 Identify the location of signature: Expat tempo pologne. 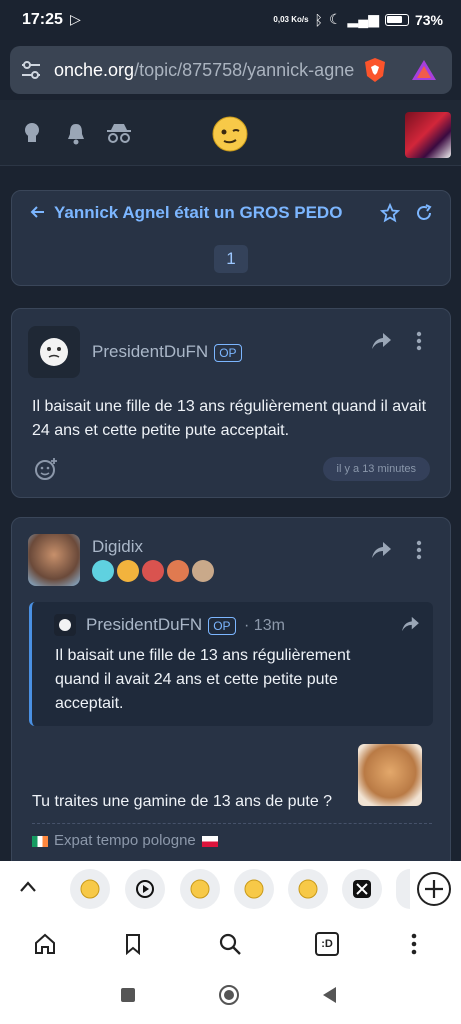
(125, 840).